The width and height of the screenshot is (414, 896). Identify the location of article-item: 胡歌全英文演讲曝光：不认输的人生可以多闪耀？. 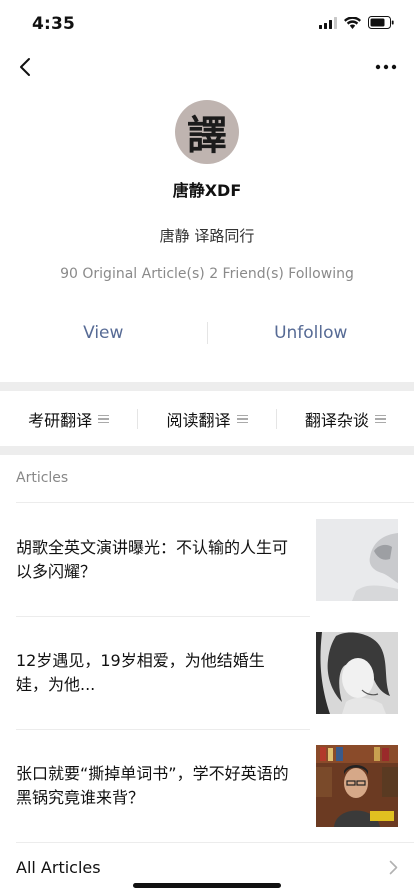
(207, 560).